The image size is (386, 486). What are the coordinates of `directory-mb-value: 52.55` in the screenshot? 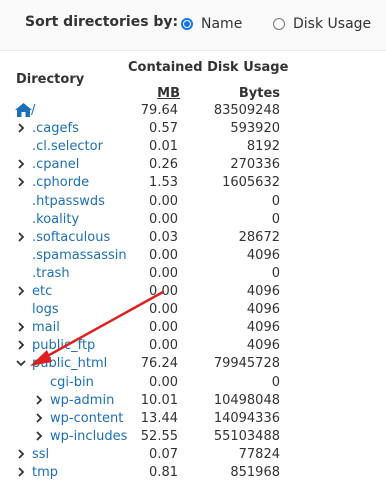 It's located at (159, 436).